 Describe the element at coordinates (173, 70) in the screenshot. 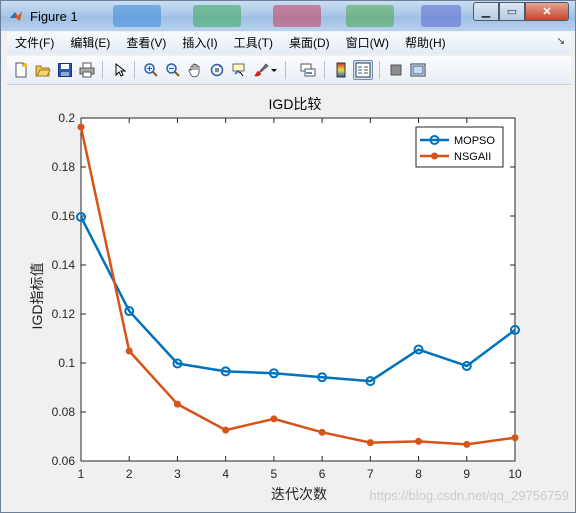

I see `zoom-out-icon` at that location.